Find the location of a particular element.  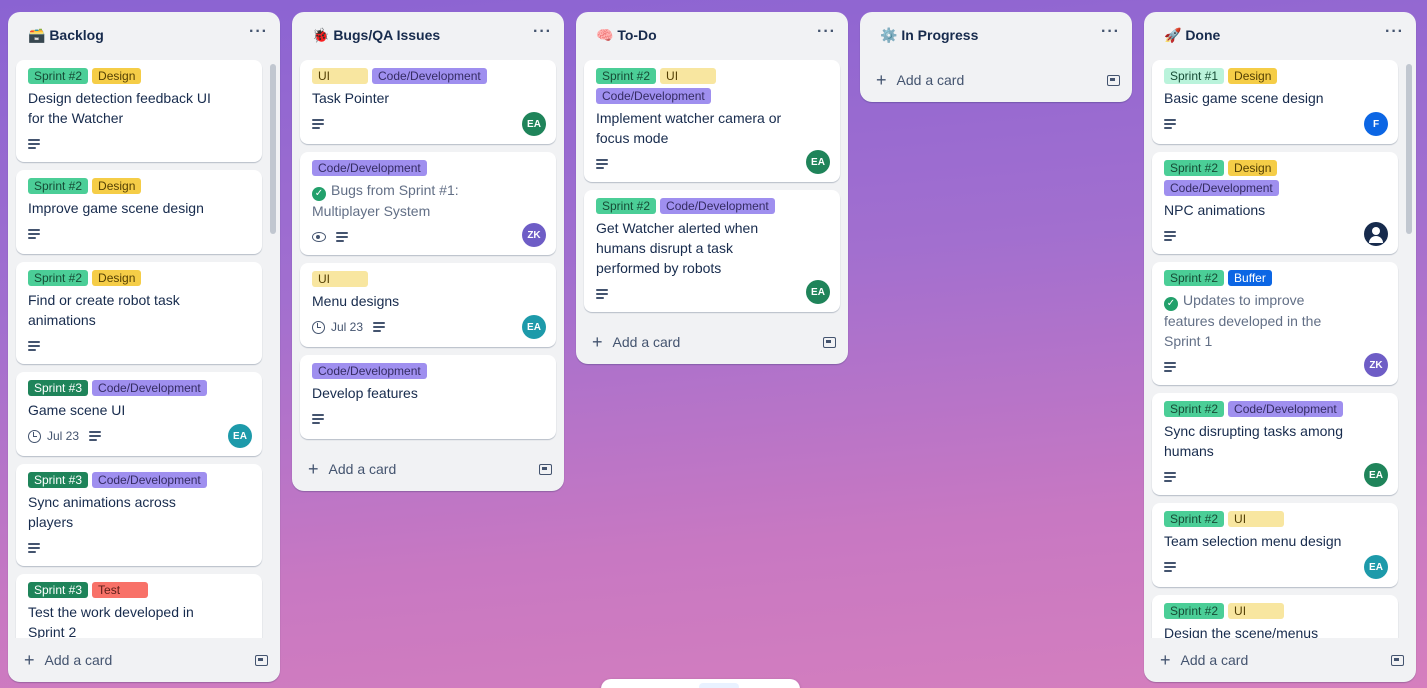

member-avatar is located at coordinates (1376, 234).